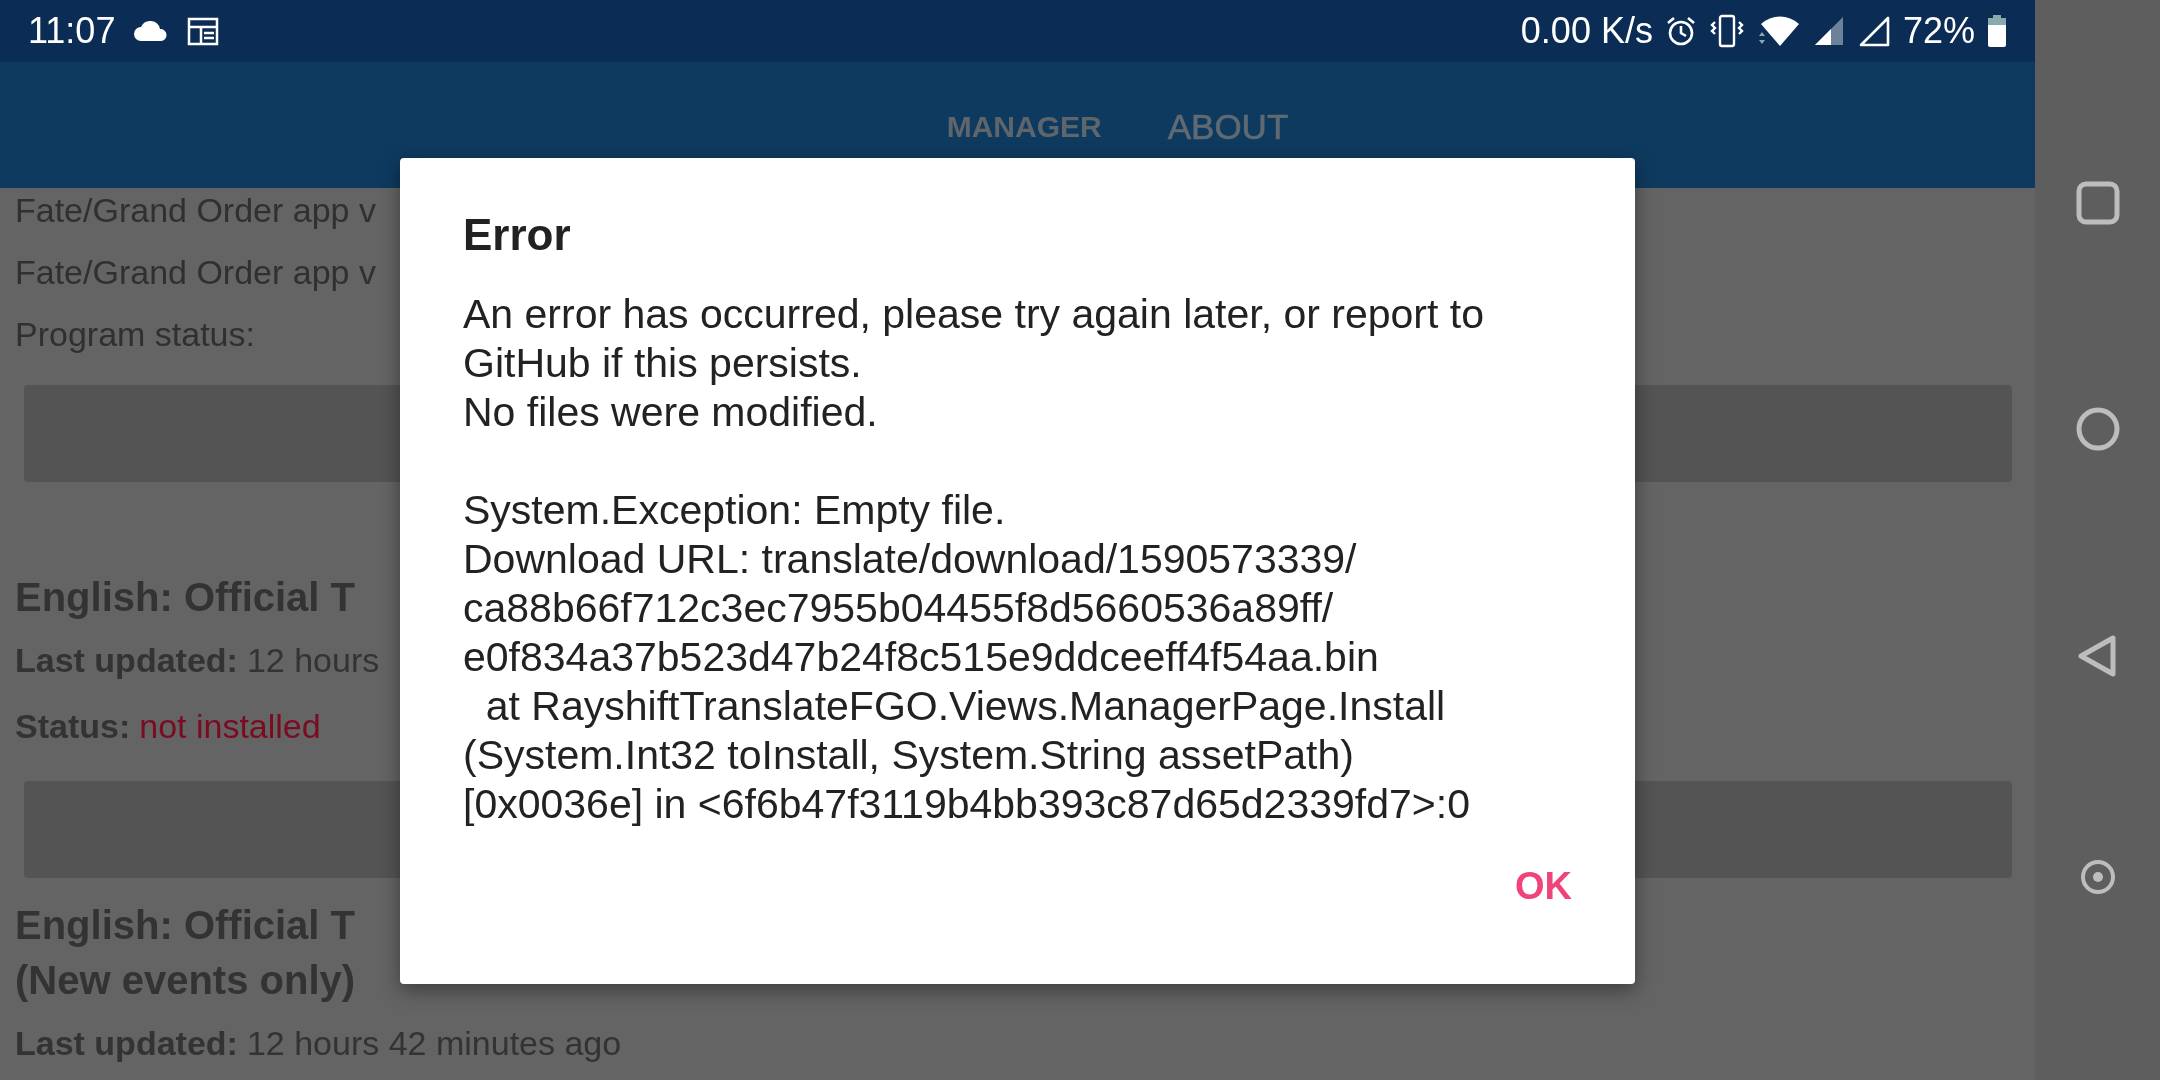 Image resolution: width=2160 pixels, height=1080 pixels. Describe the element at coordinates (2097, 203) in the screenshot. I see `recents-button` at that location.